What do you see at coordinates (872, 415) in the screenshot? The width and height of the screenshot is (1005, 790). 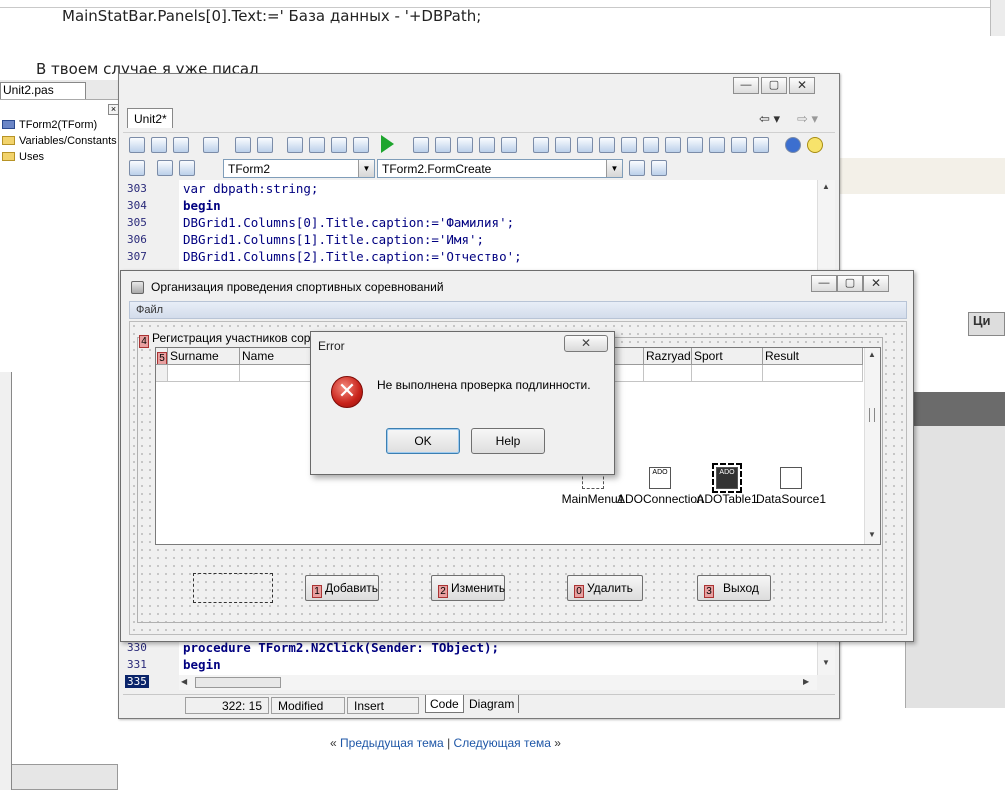 I see `scroll-grip-icon` at bounding box center [872, 415].